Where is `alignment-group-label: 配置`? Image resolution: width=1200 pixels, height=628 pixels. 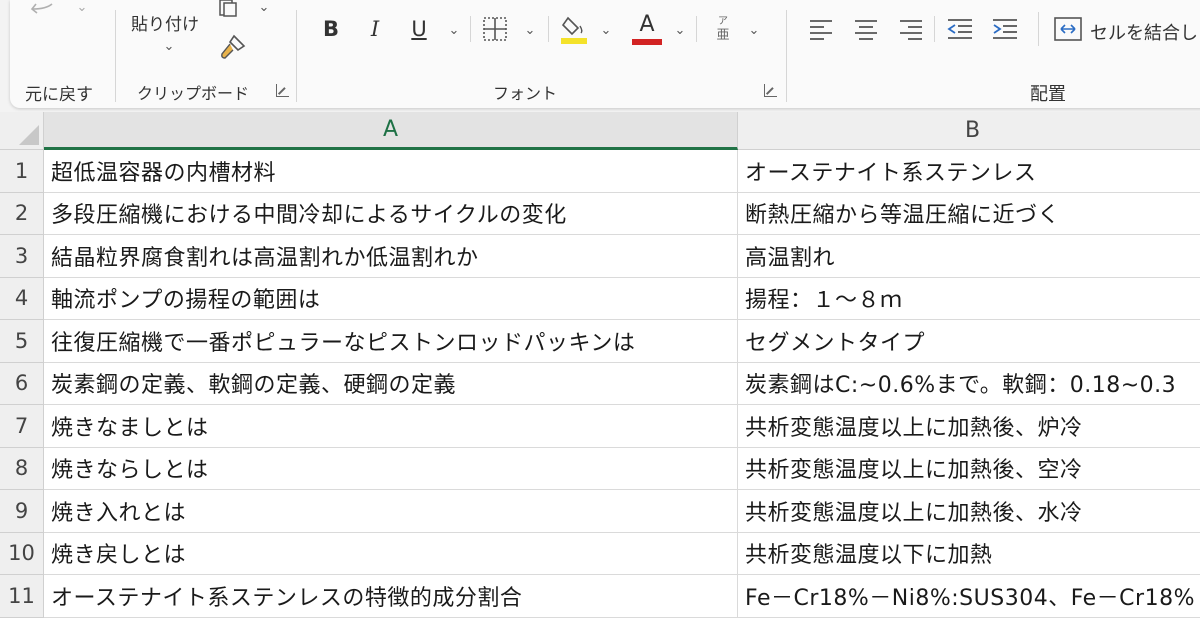 alignment-group-label: 配置 is located at coordinates (1048, 94).